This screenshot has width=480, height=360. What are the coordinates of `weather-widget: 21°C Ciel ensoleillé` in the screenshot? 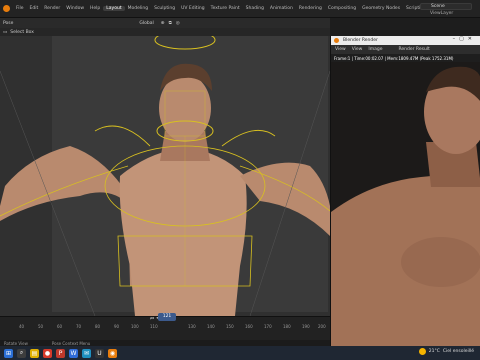 It's located at (446, 351).